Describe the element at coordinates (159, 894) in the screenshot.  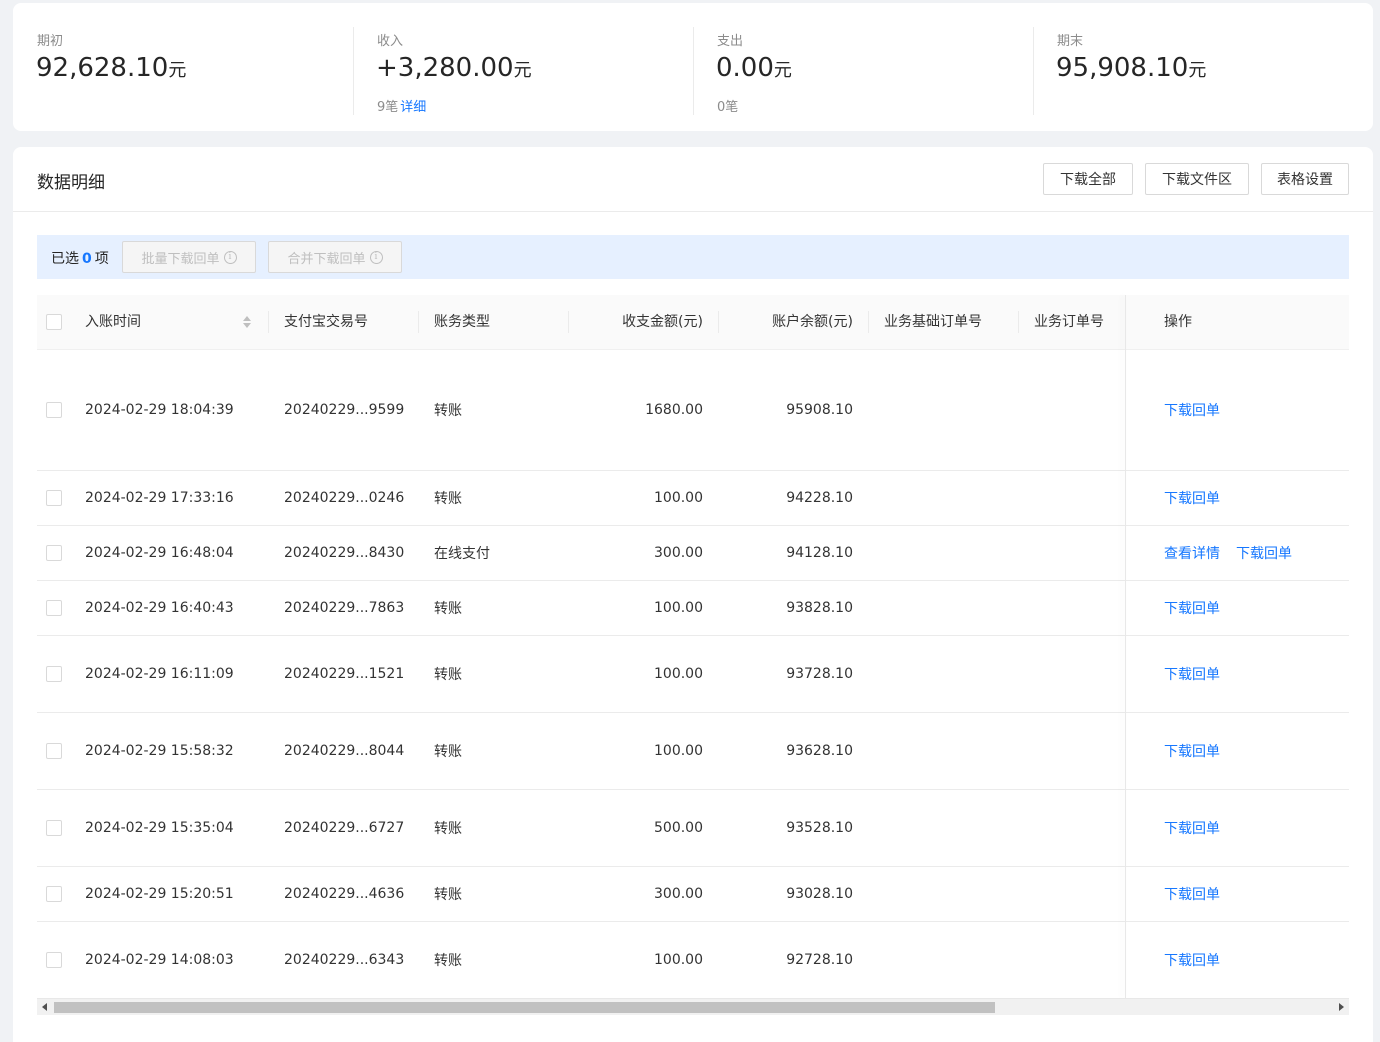
I see `cell-time: 2024-02-29 15:20:51` at that location.